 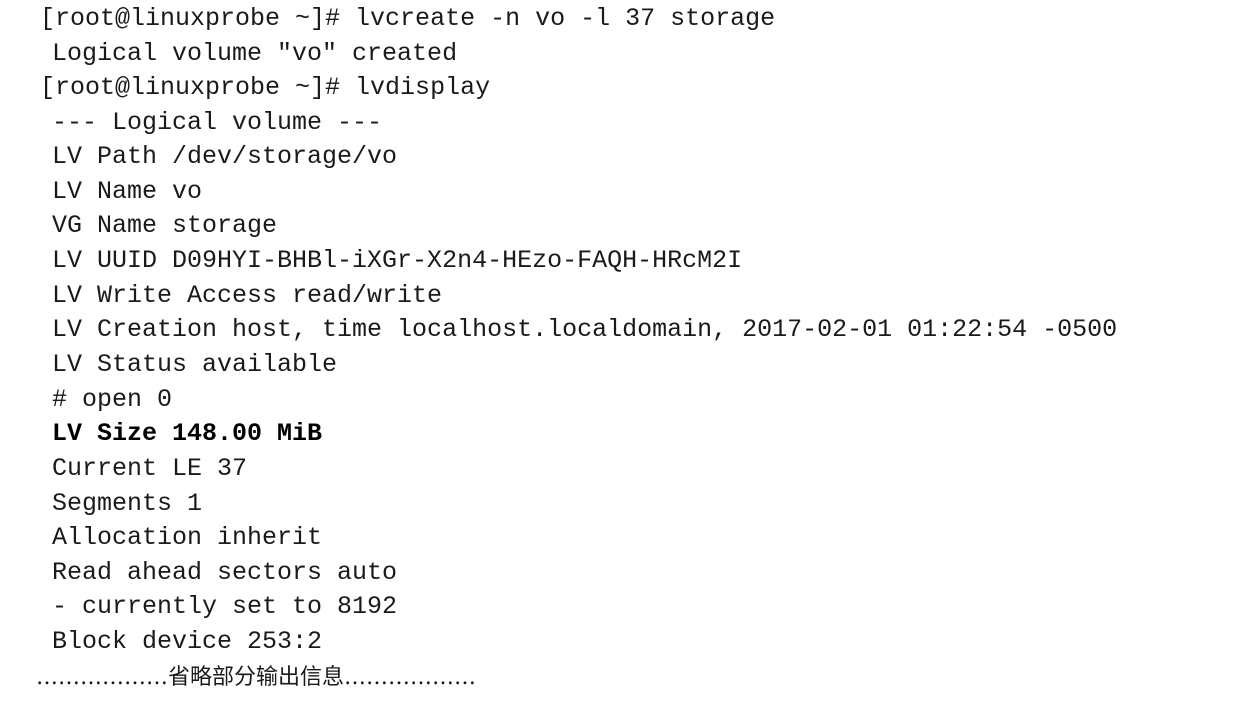 What do you see at coordinates (225, 572) in the screenshot?
I see `output-line-read-ahead: Read ahead sectors auto` at bounding box center [225, 572].